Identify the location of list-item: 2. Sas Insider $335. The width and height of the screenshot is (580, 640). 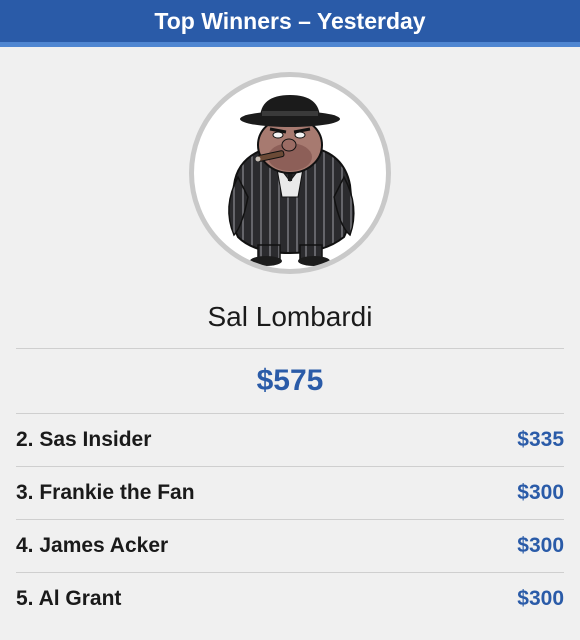
(290, 439).